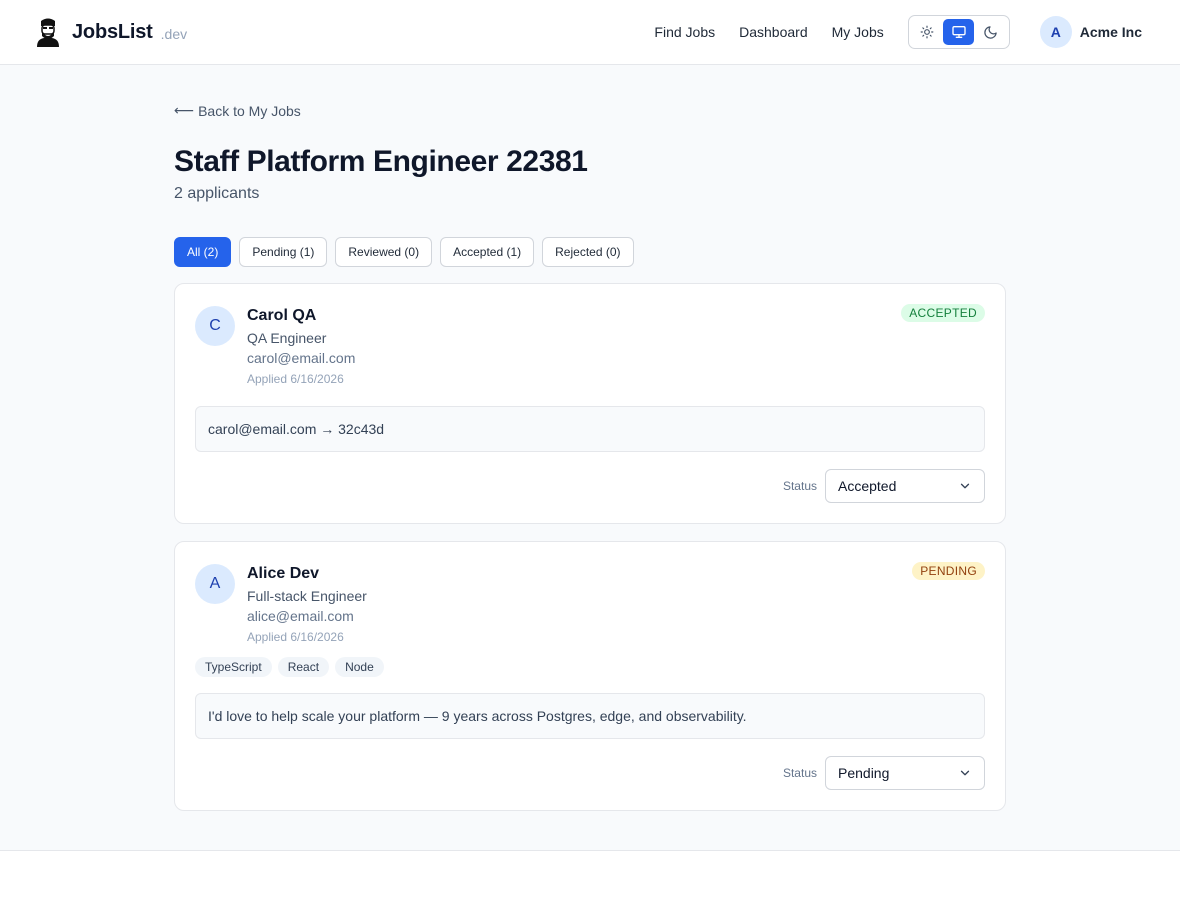 The height and width of the screenshot is (900, 1180). What do you see at coordinates (215, 584) in the screenshot?
I see `applicant-avatar: A` at bounding box center [215, 584].